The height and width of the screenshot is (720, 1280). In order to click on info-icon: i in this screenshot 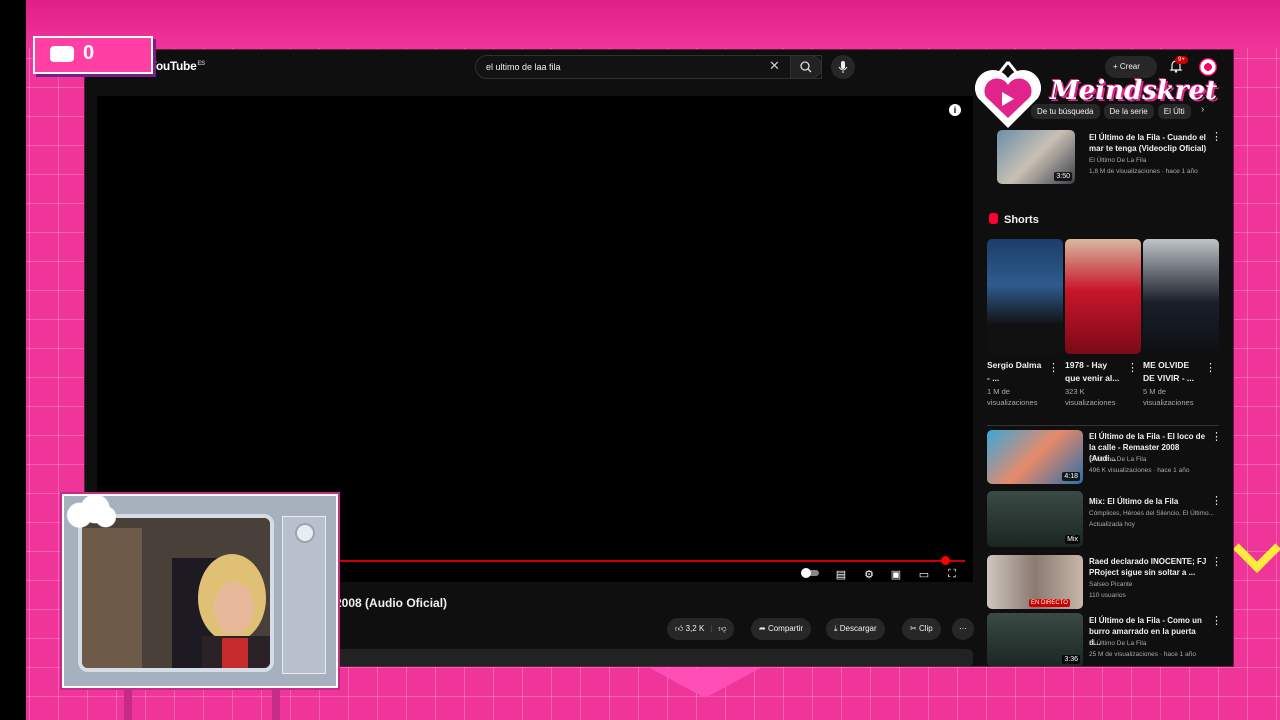, I will do `click(955, 110)`.